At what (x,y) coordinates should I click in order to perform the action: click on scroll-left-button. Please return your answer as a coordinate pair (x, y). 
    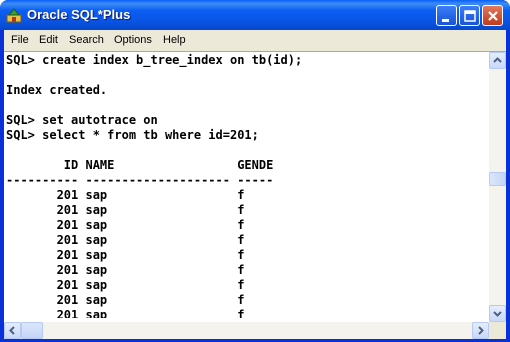
    Looking at the image, I should click on (12, 330).